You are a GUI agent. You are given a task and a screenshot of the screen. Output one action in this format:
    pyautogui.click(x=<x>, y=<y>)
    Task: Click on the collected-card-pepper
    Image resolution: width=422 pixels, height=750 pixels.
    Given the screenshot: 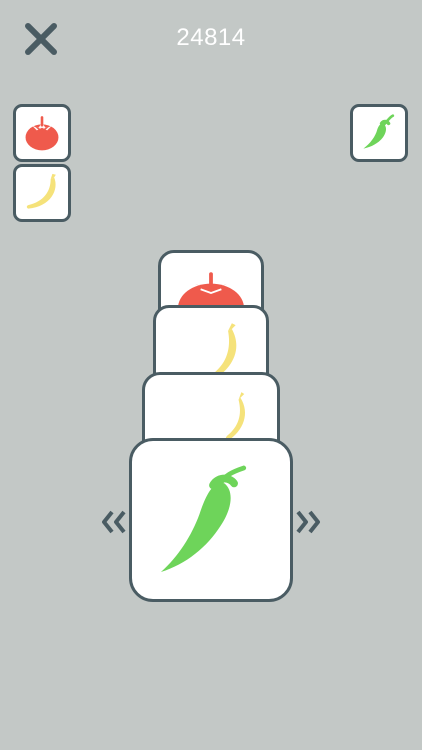 What is the action you would take?
    pyautogui.click(x=379, y=133)
    